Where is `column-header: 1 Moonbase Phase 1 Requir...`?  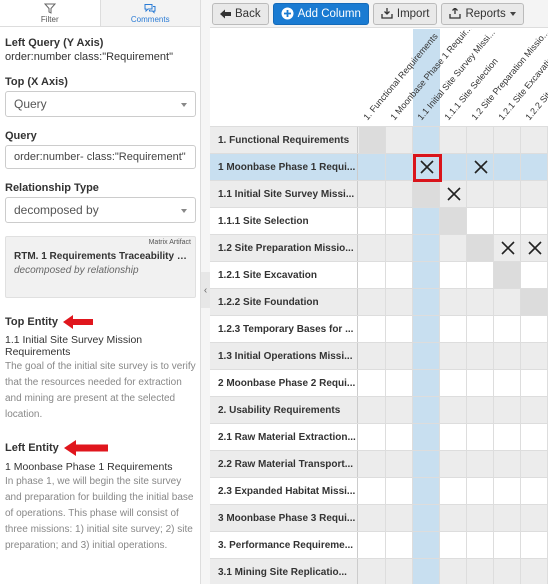 column-header: 1 Moonbase Phase 1 Requir... is located at coordinates (429, 77).